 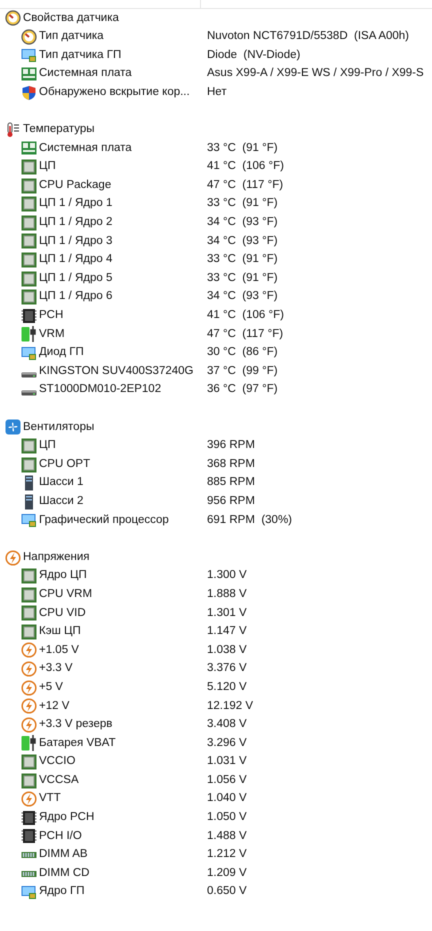 What do you see at coordinates (51, 316) in the screenshot?
I see `sensor-label: PCH` at bounding box center [51, 316].